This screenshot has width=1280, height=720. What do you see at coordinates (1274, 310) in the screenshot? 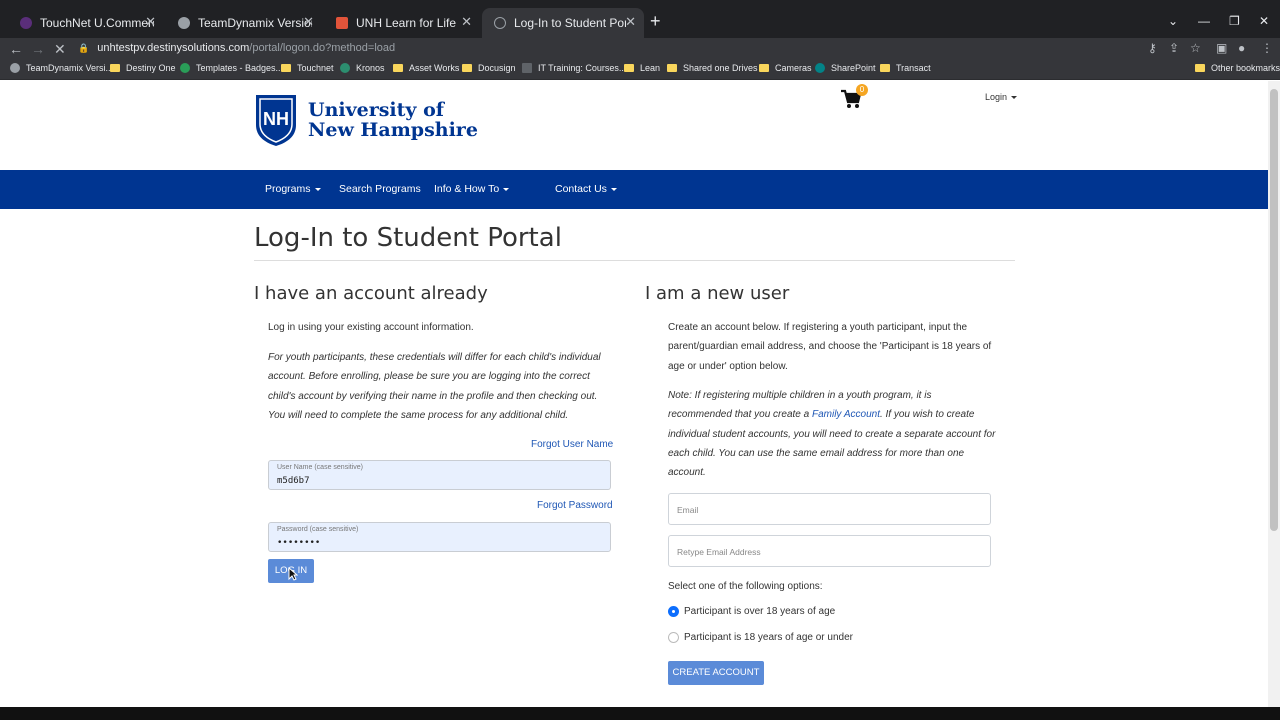
I see `scrollbar-thumb` at bounding box center [1274, 310].